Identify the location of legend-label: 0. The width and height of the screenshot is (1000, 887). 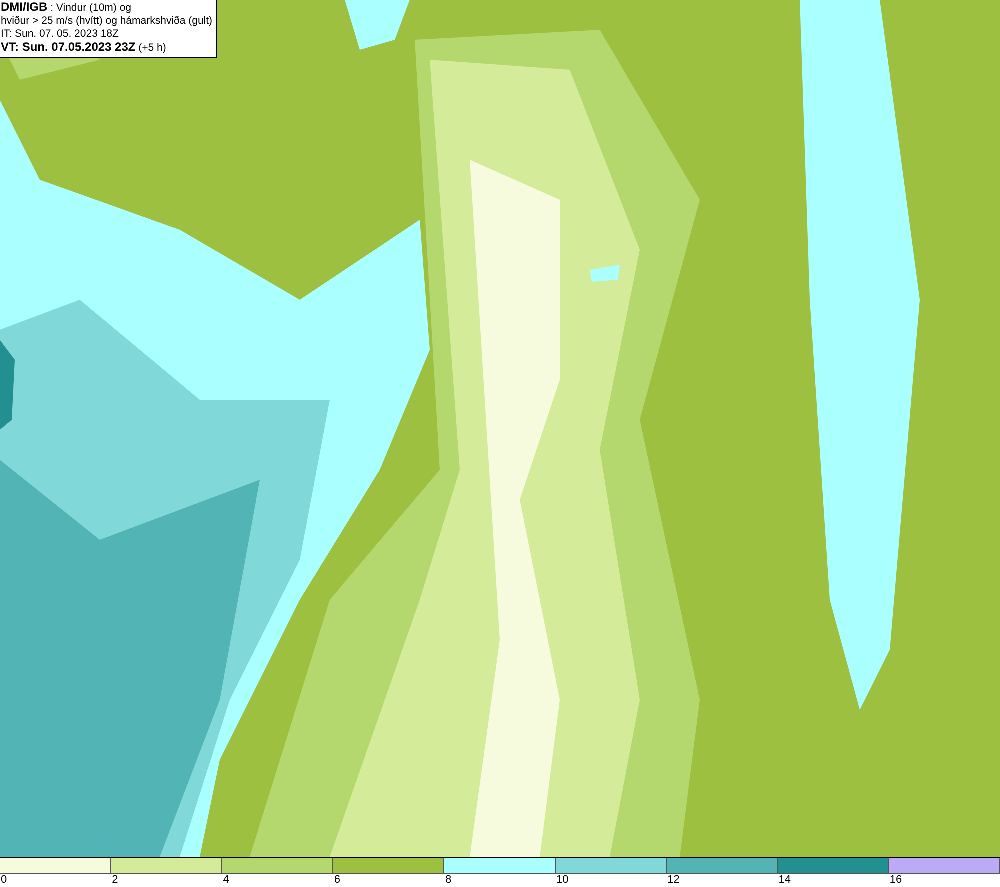
(4, 880).